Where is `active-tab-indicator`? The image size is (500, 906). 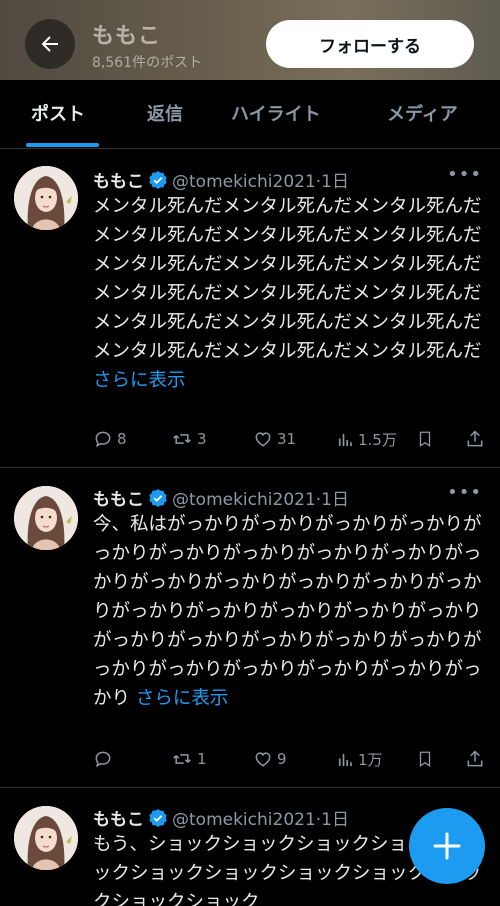 active-tab-indicator is located at coordinates (62, 145).